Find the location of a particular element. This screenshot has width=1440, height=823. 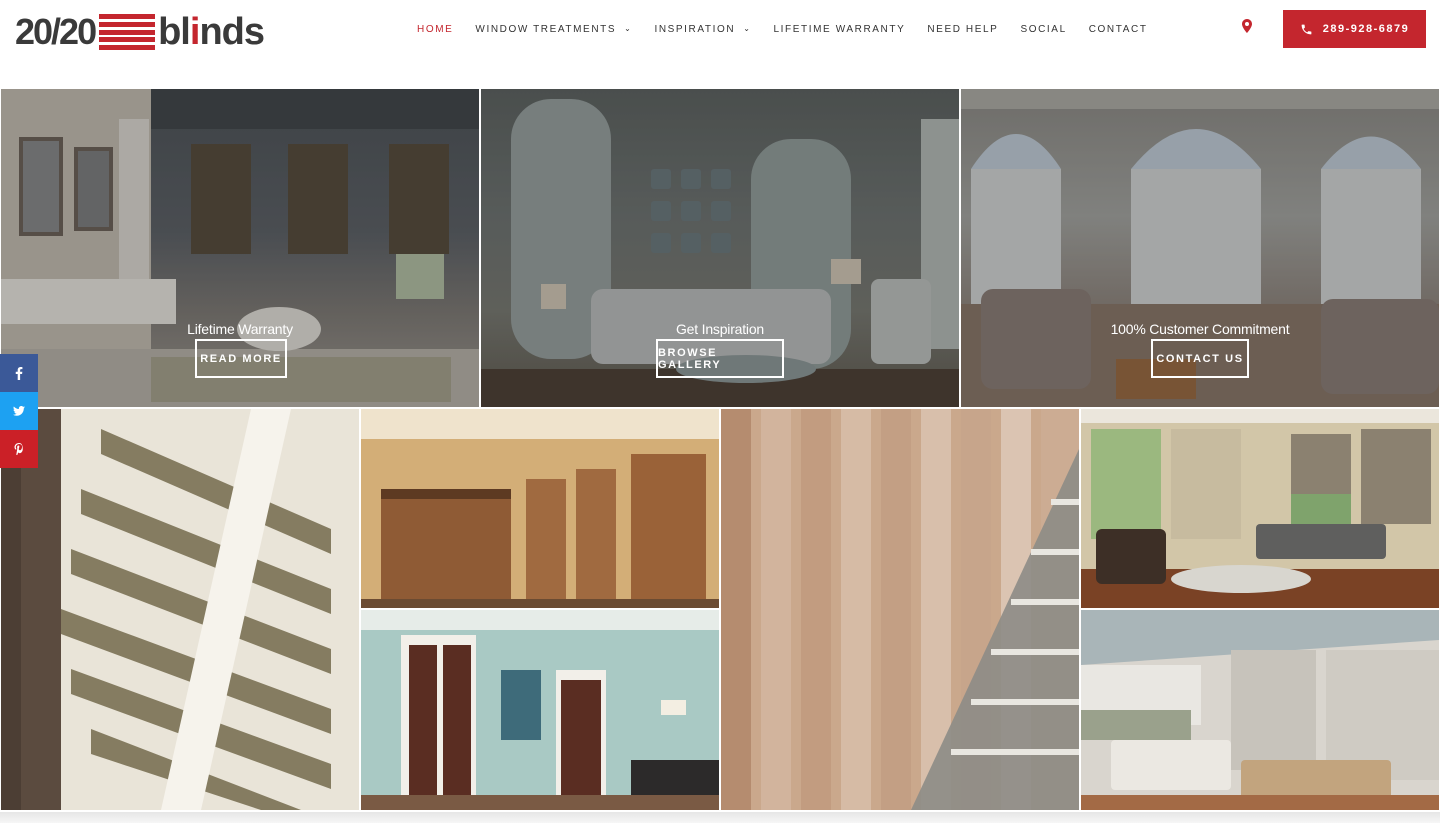

footer-edge is located at coordinates (720, 817).